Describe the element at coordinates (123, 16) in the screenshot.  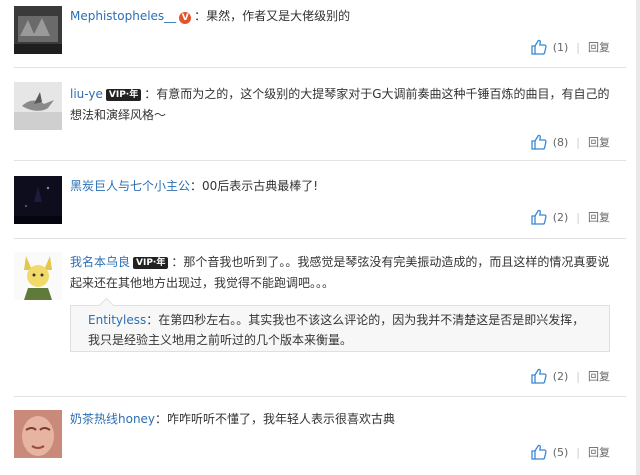
I see `username-link: Mephistopheles__` at that location.